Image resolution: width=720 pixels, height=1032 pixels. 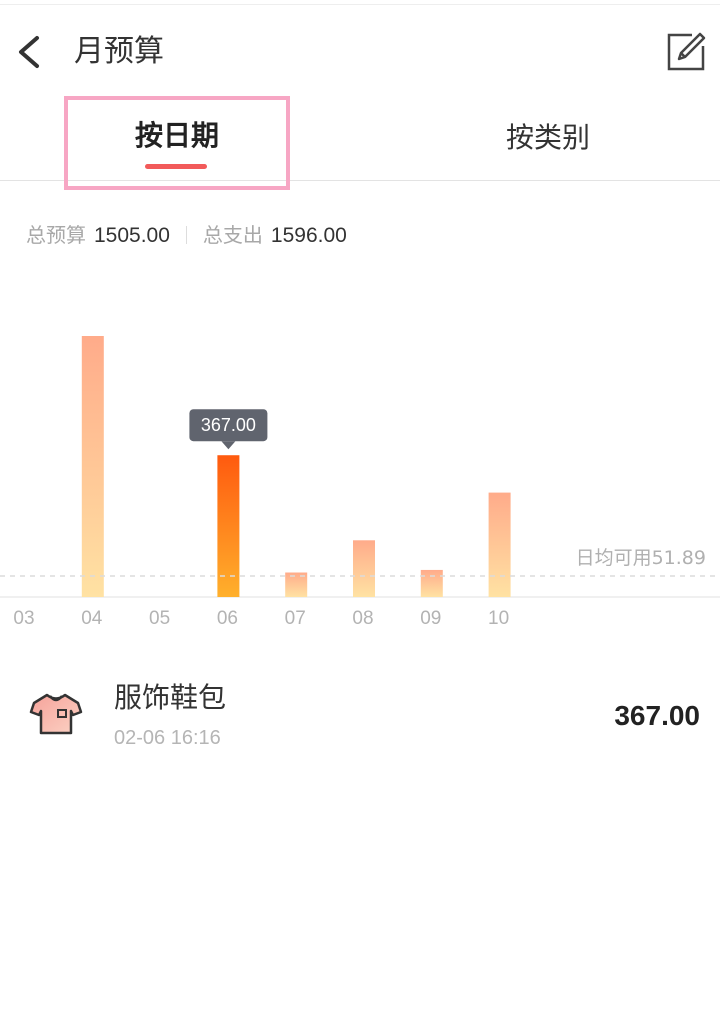 What do you see at coordinates (227, 618) in the screenshot?
I see `x-tick-label: 06` at bounding box center [227, 618].